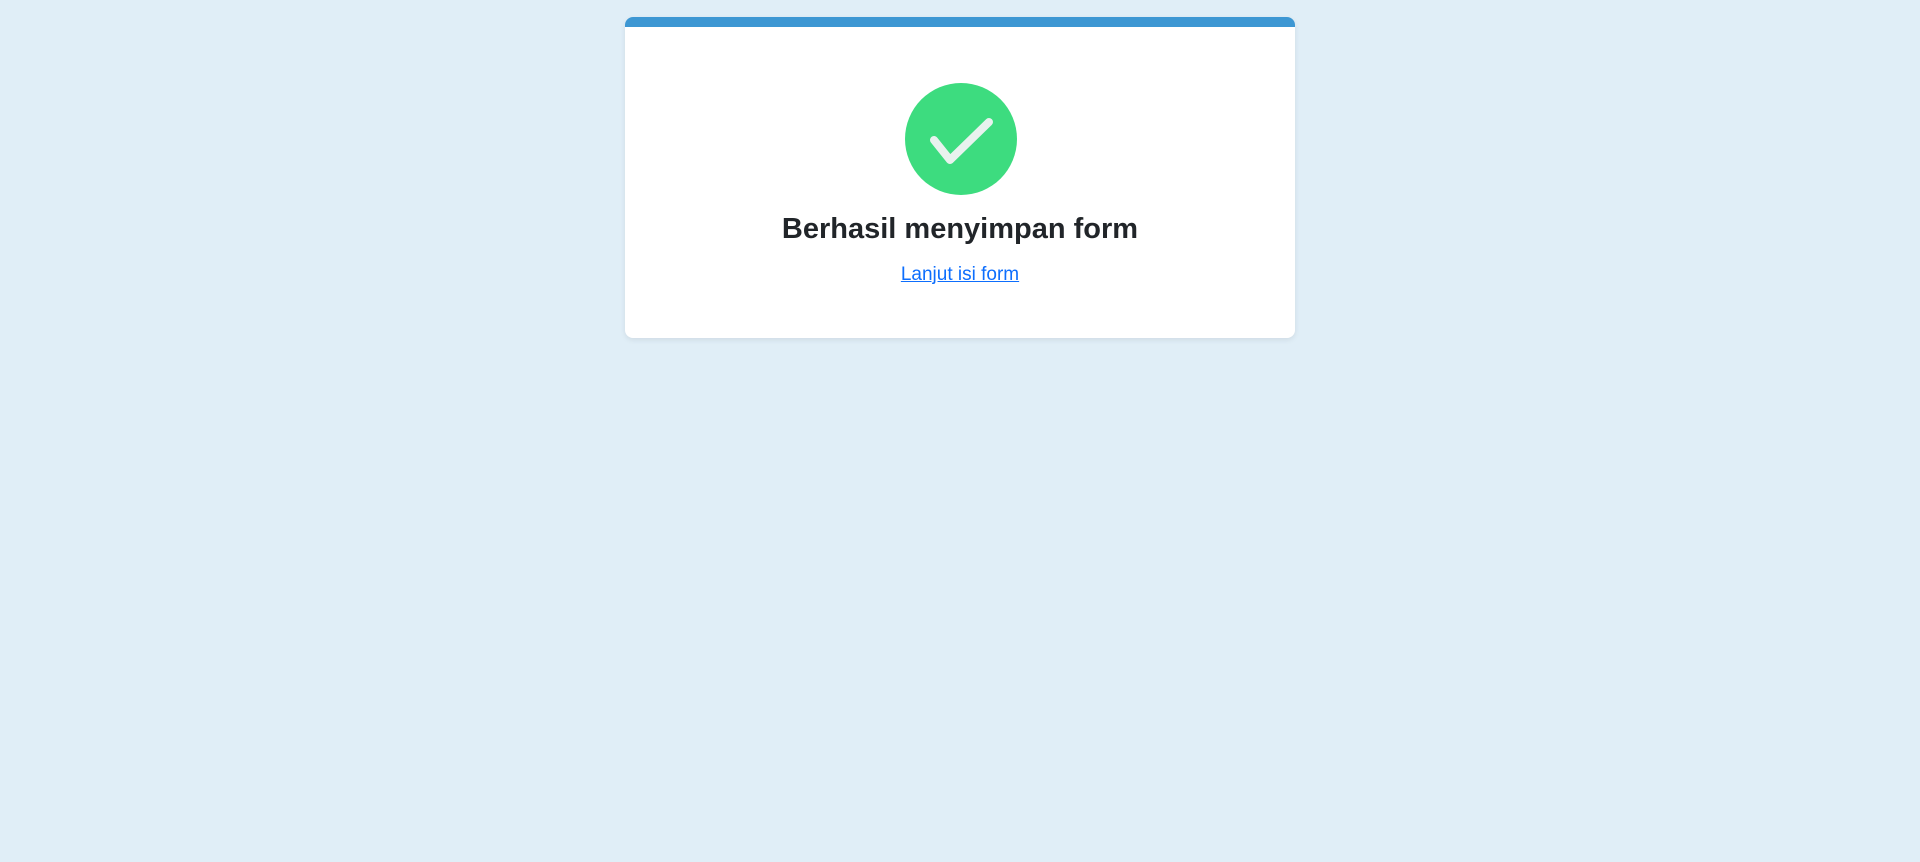 This screenshot has width=1920, height=862. What do you see at coordinates (961, 139) in the screenshot?
I see `check-circle-icon` at bounding box center [961, 139].